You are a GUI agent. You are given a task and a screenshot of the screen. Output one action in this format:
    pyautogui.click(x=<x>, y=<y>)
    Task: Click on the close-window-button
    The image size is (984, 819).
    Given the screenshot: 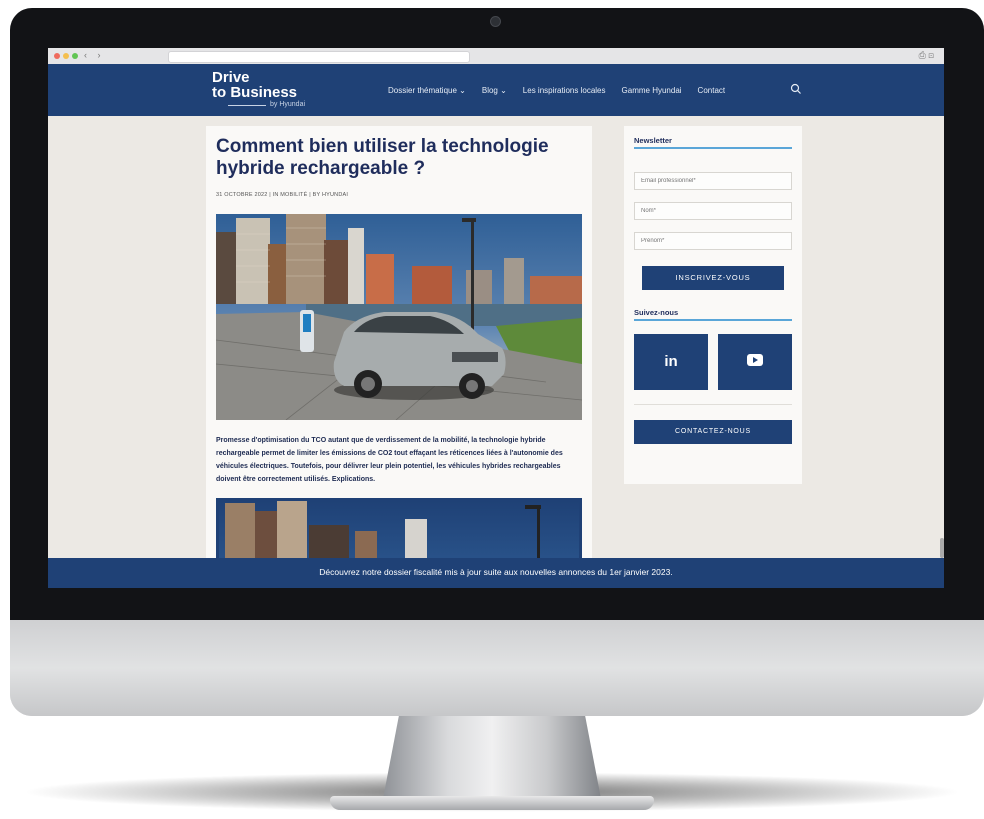 What is the action you would take?
    pyautogui.click(x=57, y=56)
    